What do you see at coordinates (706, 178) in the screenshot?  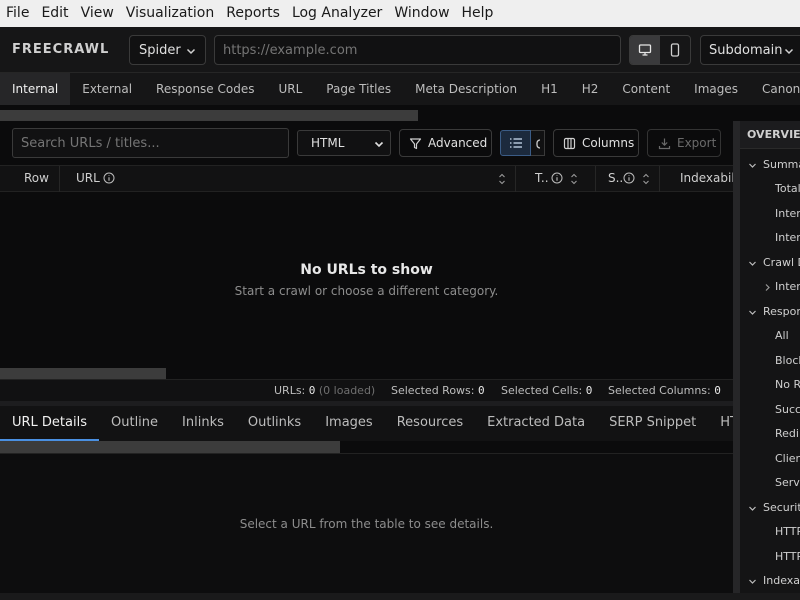 I see `column-header-label: Indexabili` at bounding box center [706, 178].